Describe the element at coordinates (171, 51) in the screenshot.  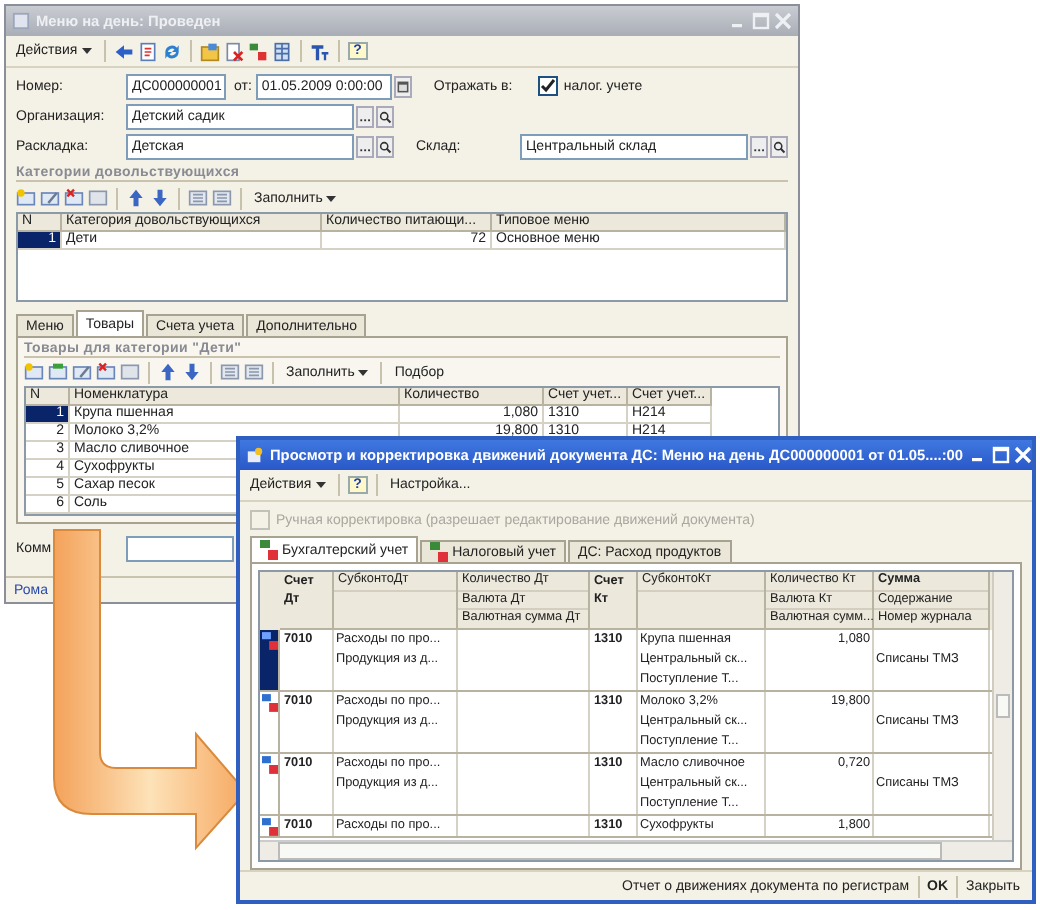
I see `refresh-icon` at that location.